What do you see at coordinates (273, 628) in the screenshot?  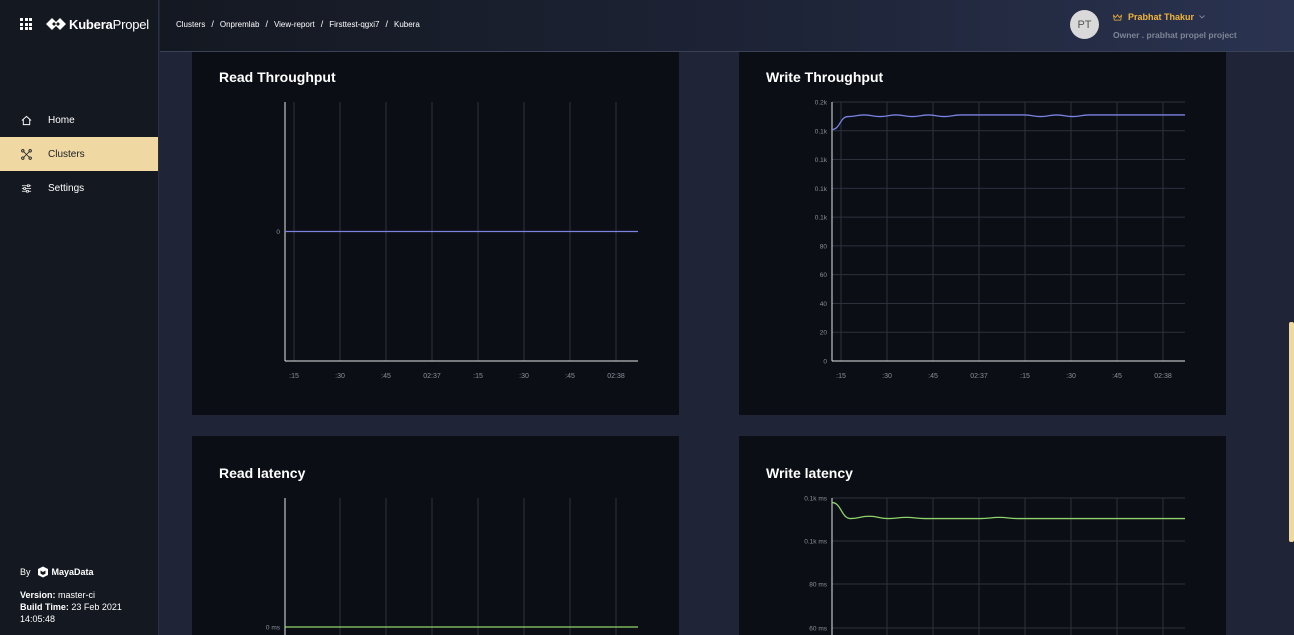 I see `y-tick-label: 0 ms` at bounding box center [273, 628].